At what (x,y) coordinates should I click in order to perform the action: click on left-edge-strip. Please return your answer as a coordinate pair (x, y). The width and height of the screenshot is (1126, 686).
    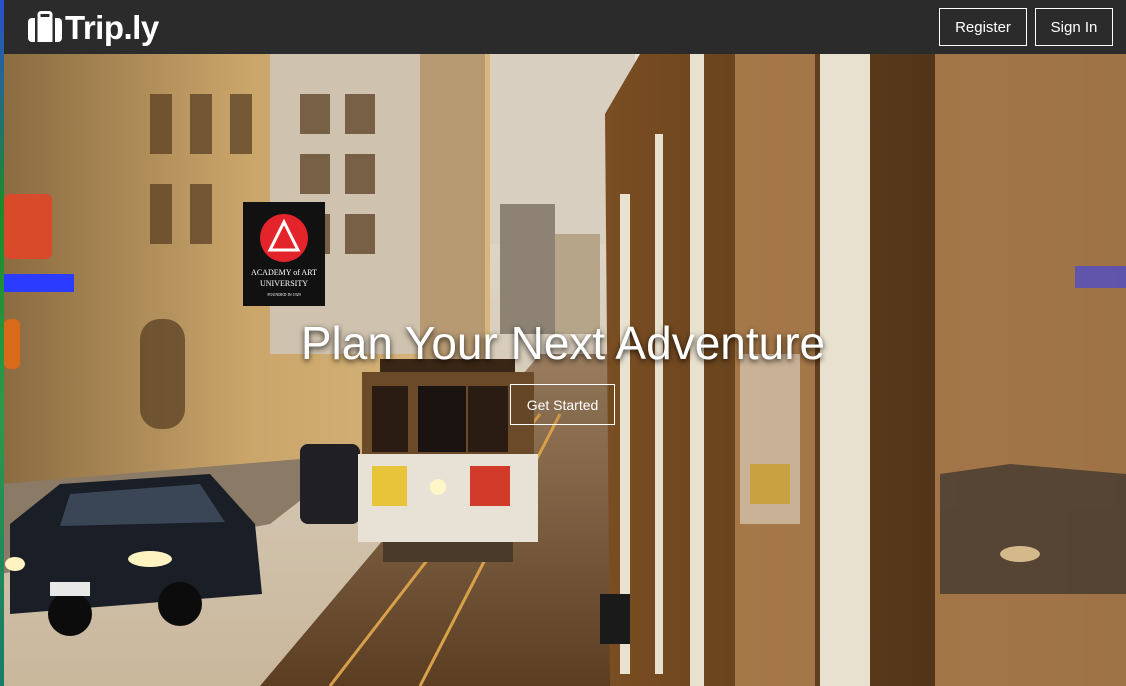
    Looking at the image, I should click on (2, 343).